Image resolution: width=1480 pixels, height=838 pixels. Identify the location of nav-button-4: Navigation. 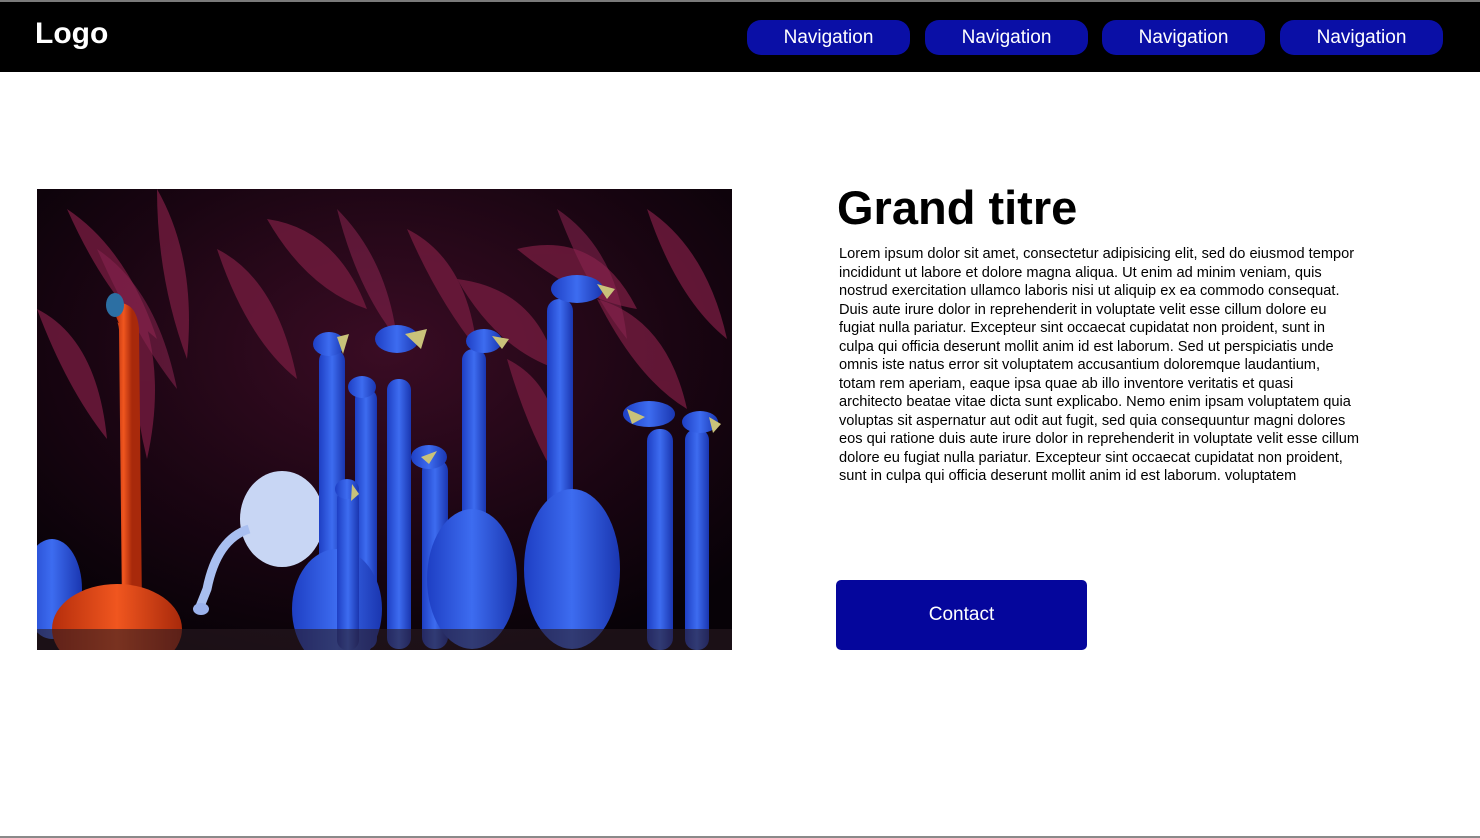
(1361, 37).